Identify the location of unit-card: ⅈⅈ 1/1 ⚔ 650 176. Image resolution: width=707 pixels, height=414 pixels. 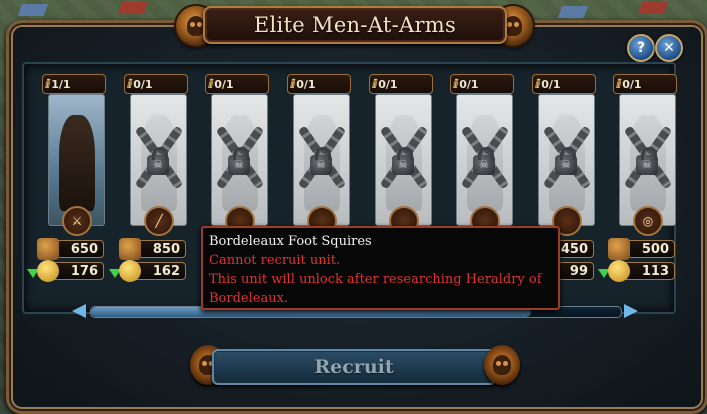
(66, 178).